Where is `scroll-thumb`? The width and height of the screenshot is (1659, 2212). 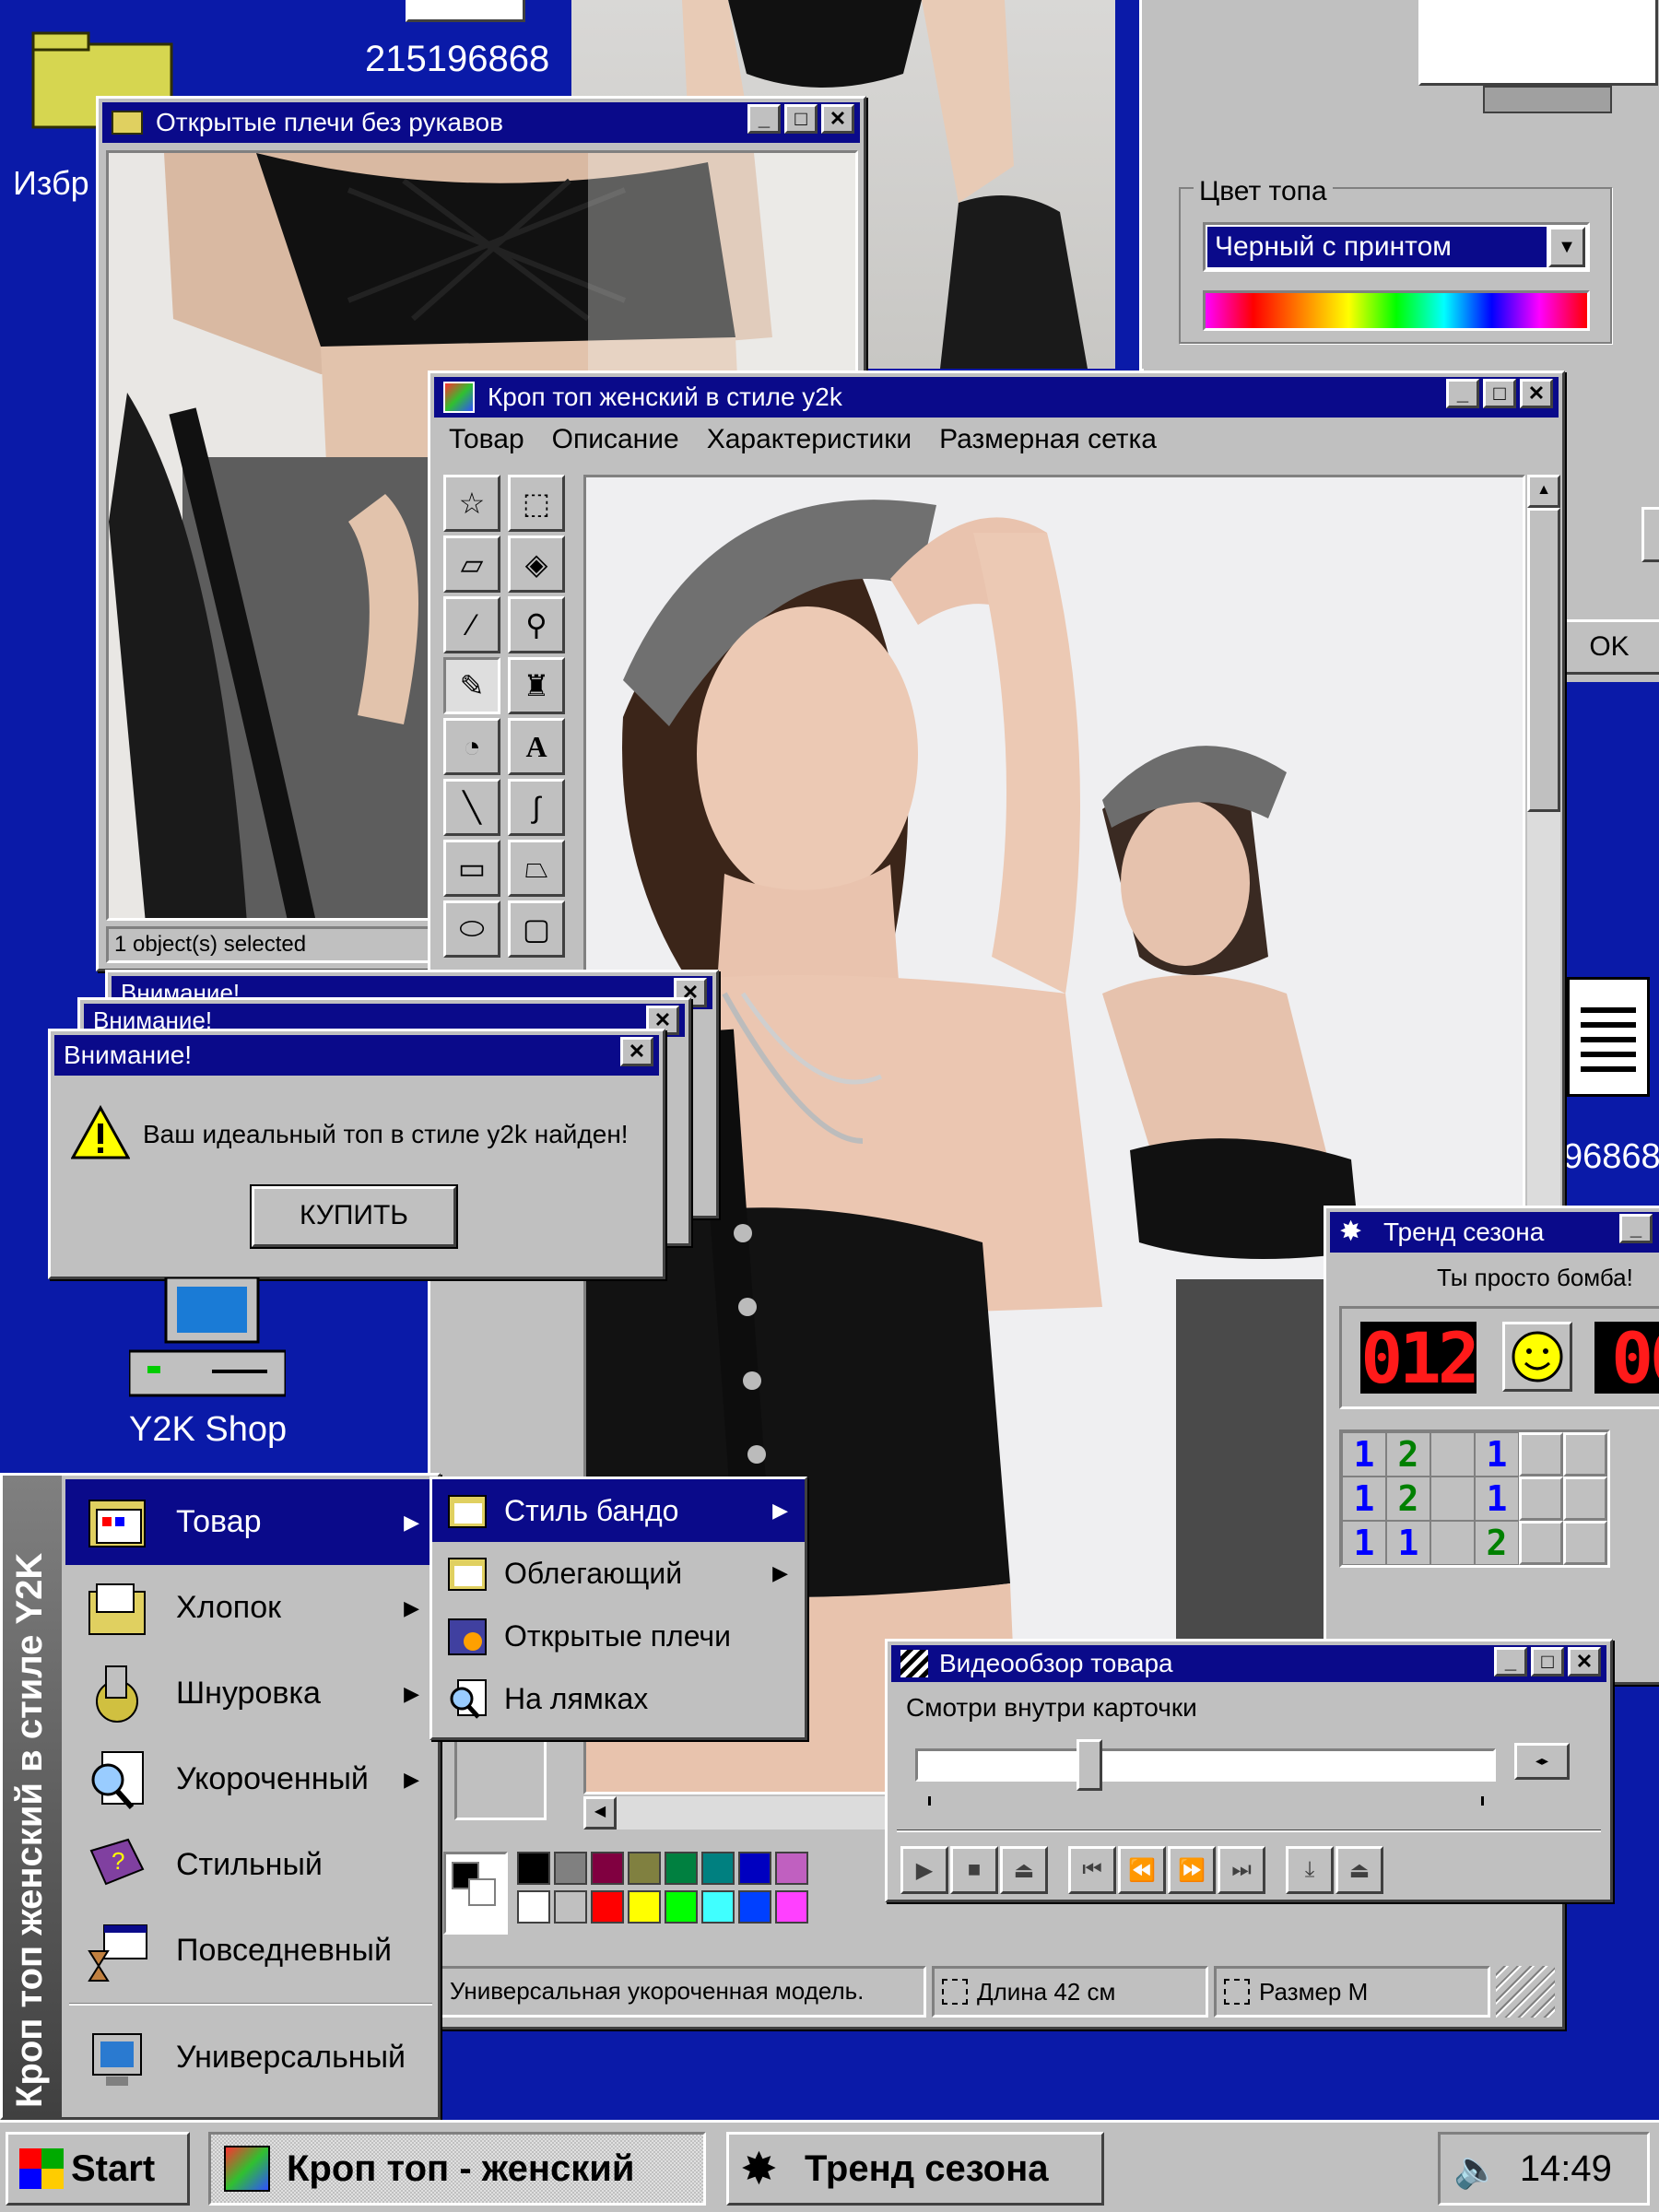 scroll-thumb is located at coordinates (1543, 660).